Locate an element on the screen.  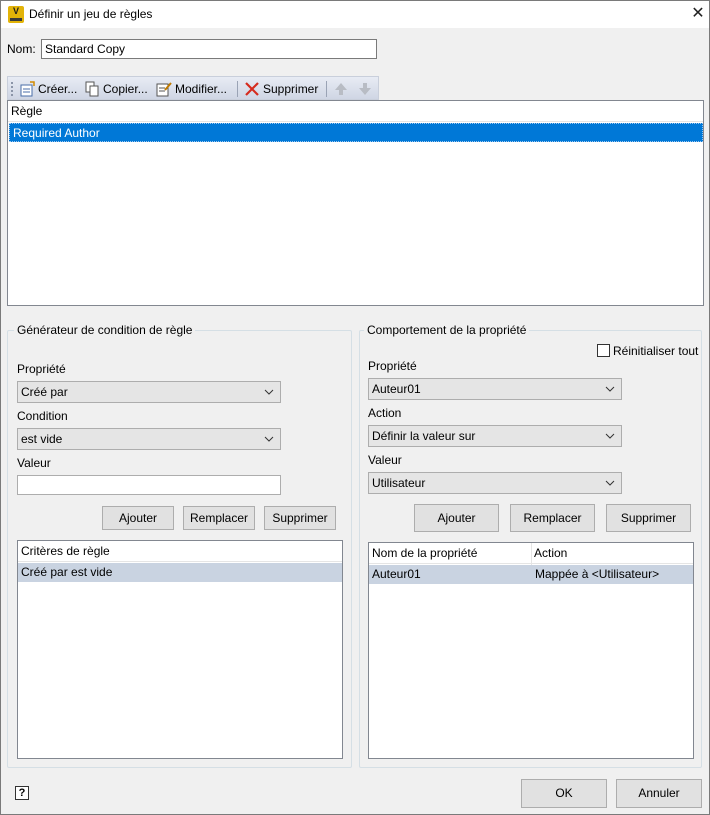
rules-list-header: Règle is located at coordinates (355, 111).